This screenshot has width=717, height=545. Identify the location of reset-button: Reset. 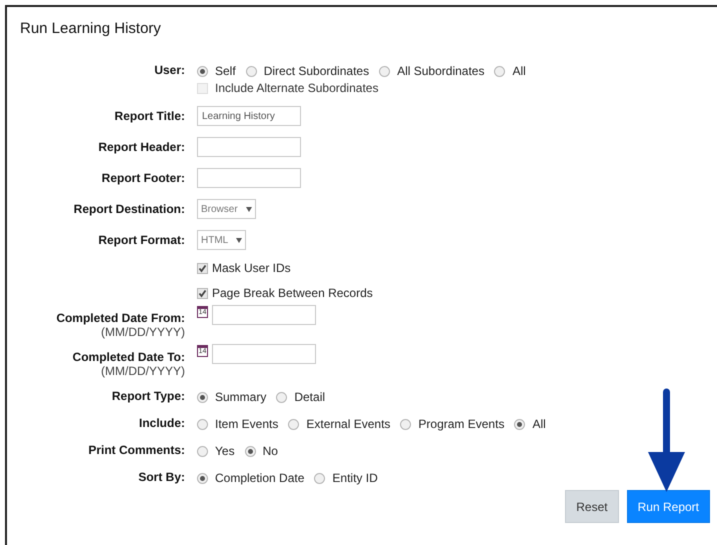
(592, 506).